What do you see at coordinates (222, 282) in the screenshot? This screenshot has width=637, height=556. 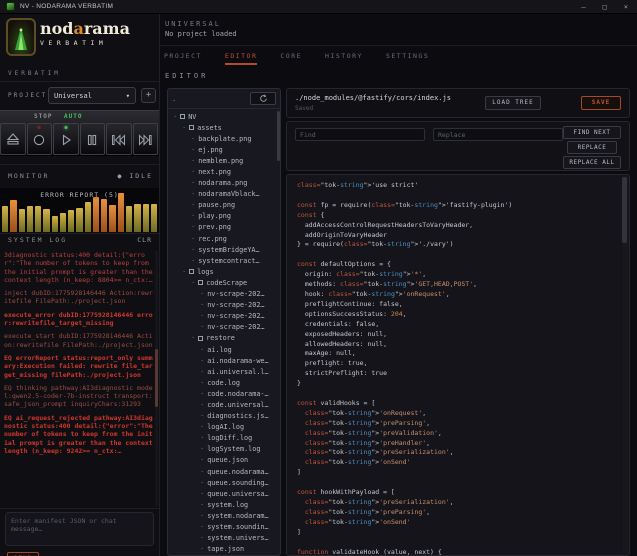 I see `tree-folder: · codeScrape` at bounding box center [222, 282].